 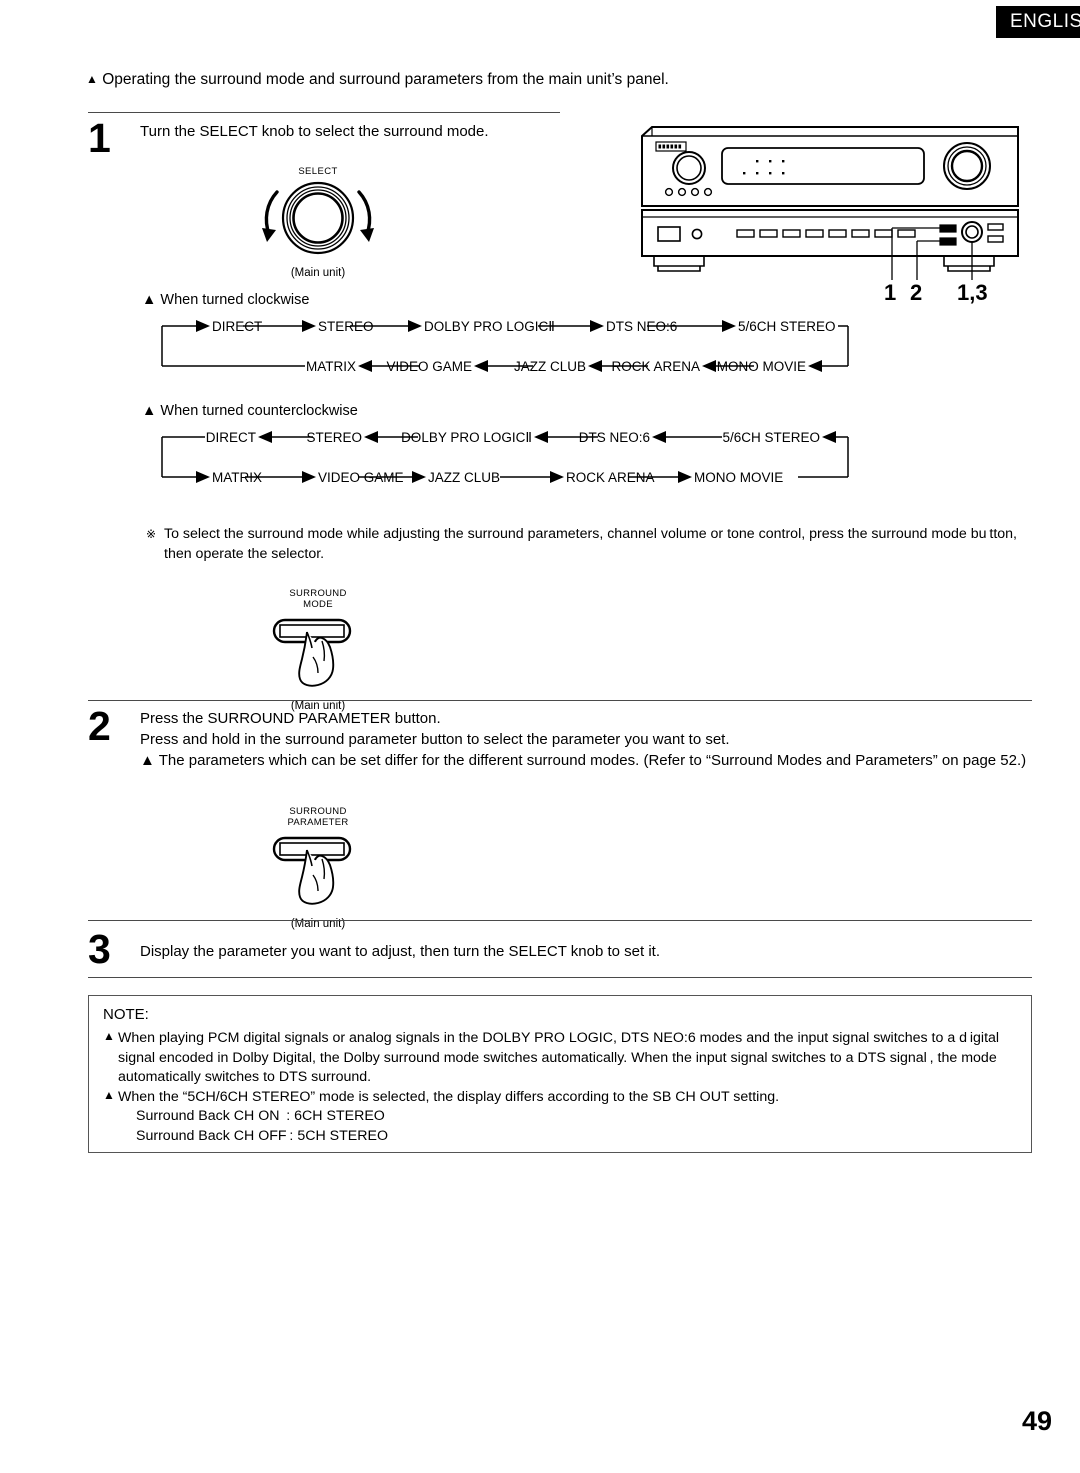 I want to click on flow-ccw-top-1: STEREO, so click(x=334, y=437).